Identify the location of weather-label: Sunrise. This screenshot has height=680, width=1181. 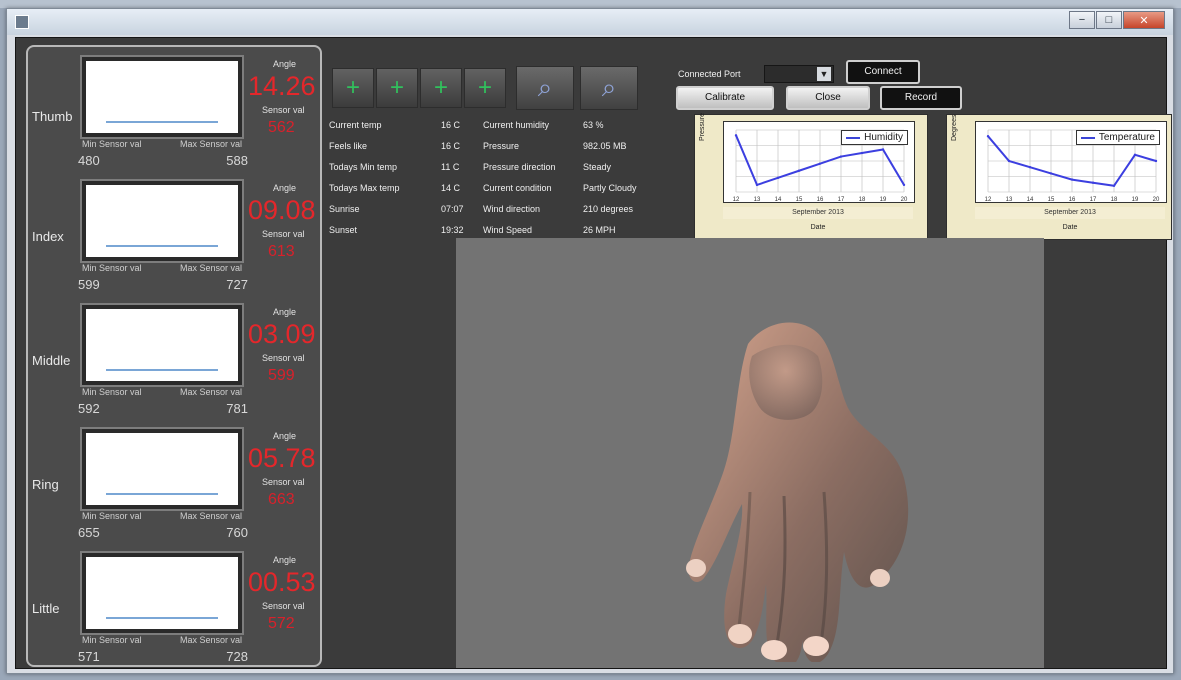
(344, 209).